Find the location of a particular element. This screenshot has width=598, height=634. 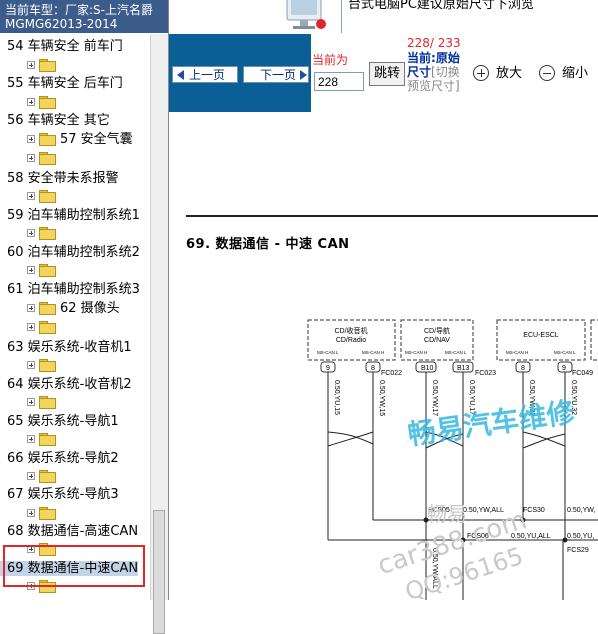

top-banner: 台式电脑PC建议原始尺寸下浏览 is located at coordinates (437, 17).